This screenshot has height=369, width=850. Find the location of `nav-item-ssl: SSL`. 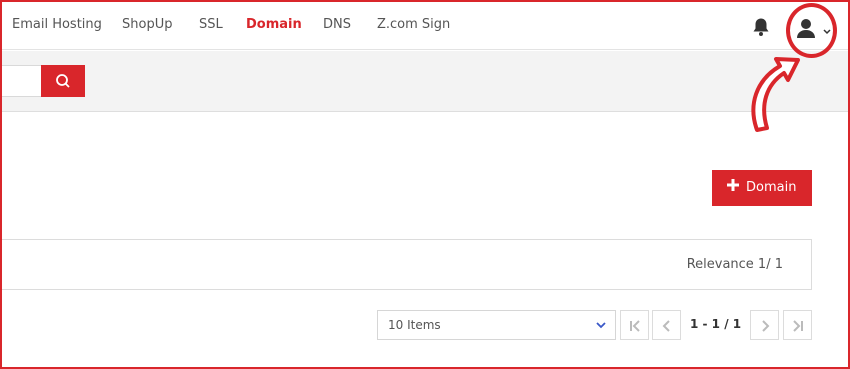

nav-item-ssl: SSL is located at coordinates (211, 24).